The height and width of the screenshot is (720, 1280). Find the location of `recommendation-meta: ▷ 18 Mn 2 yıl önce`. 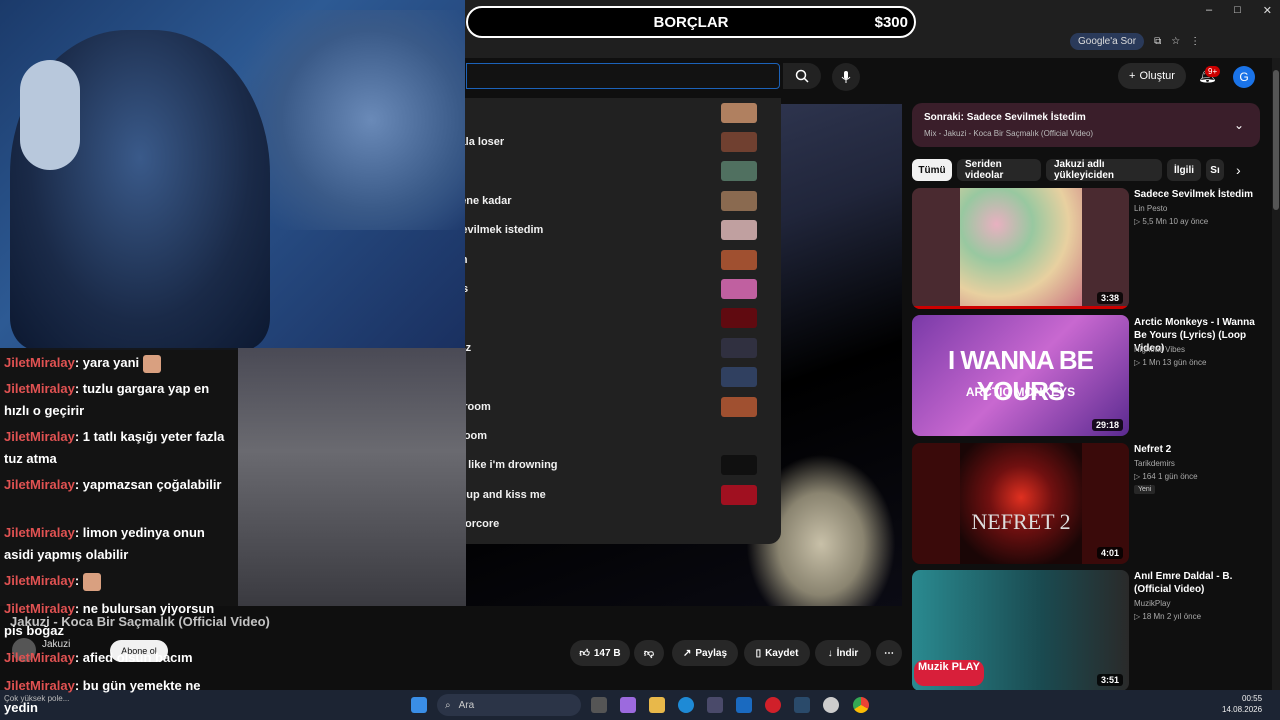

recommendation-meta: ▷ 18 Mn 2 yıl önce is located at coordinates (1168, 616).